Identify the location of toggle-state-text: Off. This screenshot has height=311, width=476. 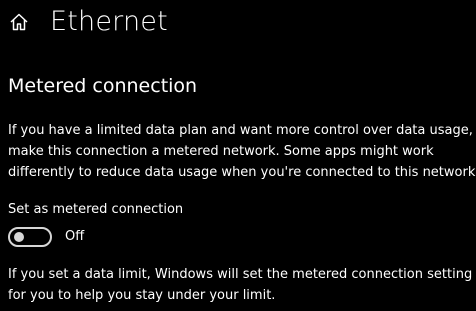
(75, 236).